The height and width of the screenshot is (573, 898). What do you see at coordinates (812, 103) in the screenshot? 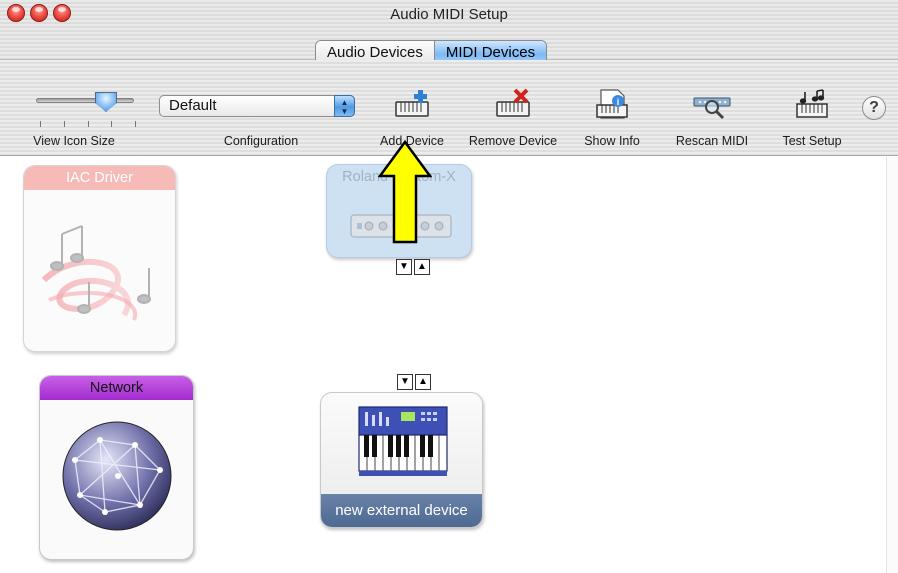
I see `test-setup-icon` at bounding box center [812, 103].